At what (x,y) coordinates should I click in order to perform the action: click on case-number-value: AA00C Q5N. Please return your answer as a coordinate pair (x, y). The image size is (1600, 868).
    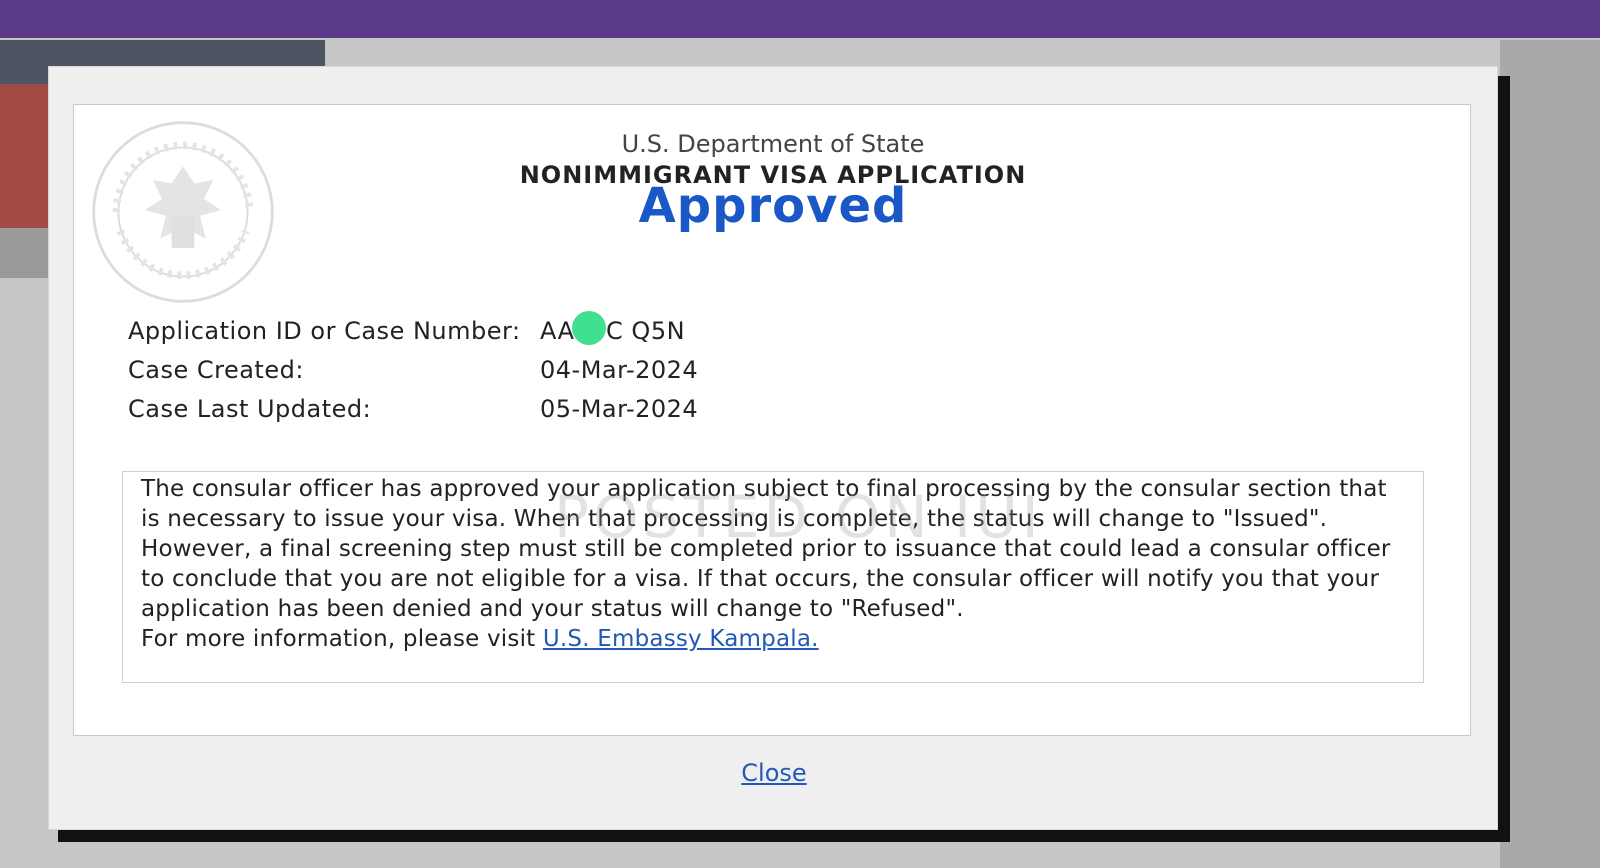
    Looking at the image, I should click on (613, 331).